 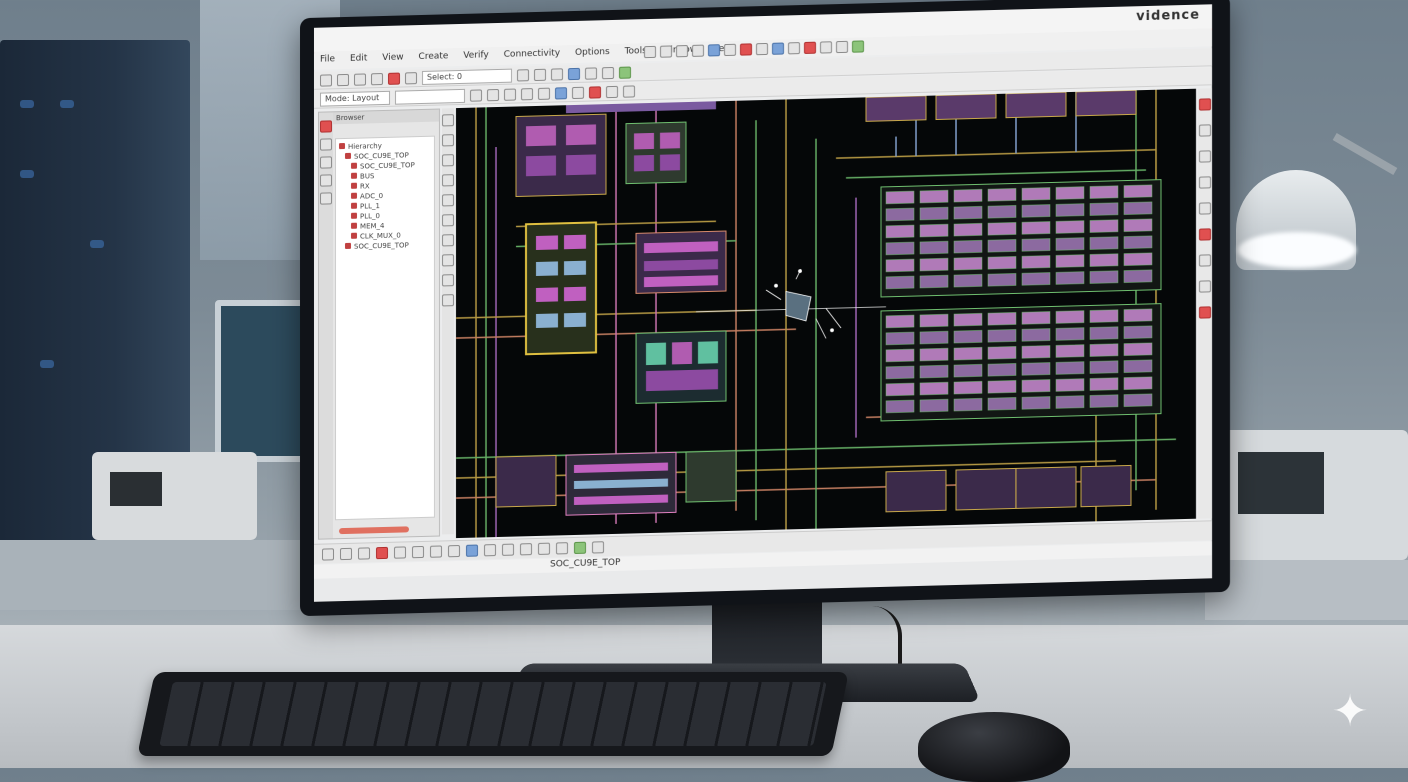 What do you see at coordinates (544, 93) in the screenshot?
I see `polygon-icon` at bounding box center [544, 93].